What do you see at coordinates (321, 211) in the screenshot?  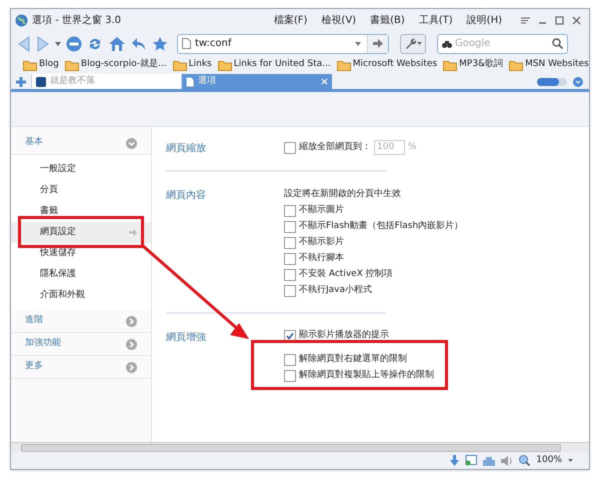 I see `option-label: 不顯示圖片` at bounding box center [321, 211].